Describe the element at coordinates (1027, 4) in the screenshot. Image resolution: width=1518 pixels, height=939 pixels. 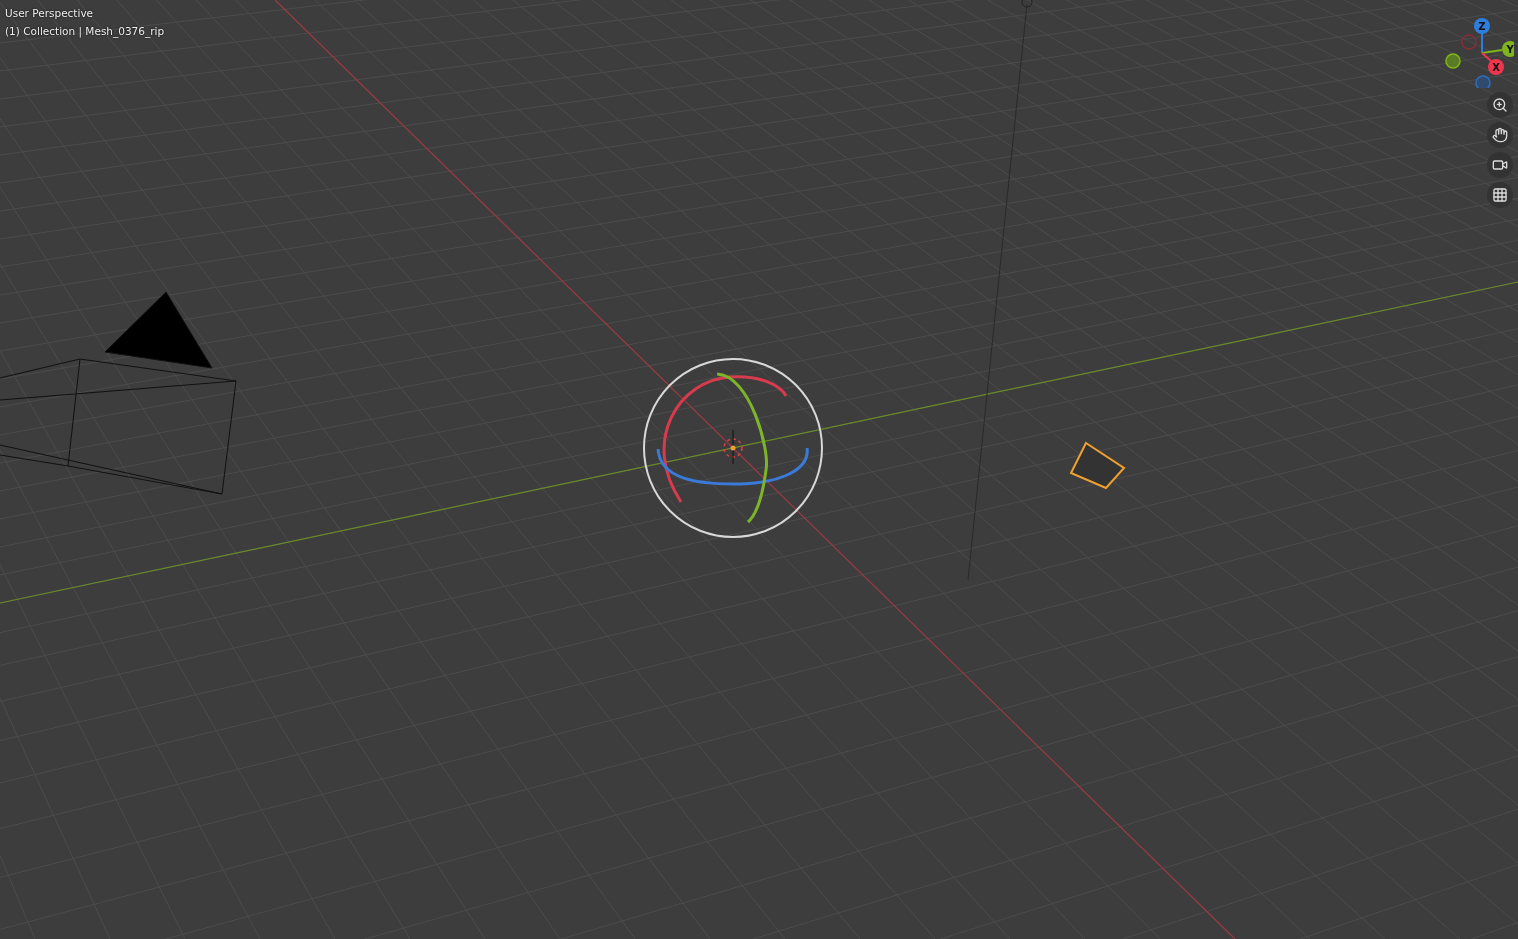
I see `light-icon` at that location.